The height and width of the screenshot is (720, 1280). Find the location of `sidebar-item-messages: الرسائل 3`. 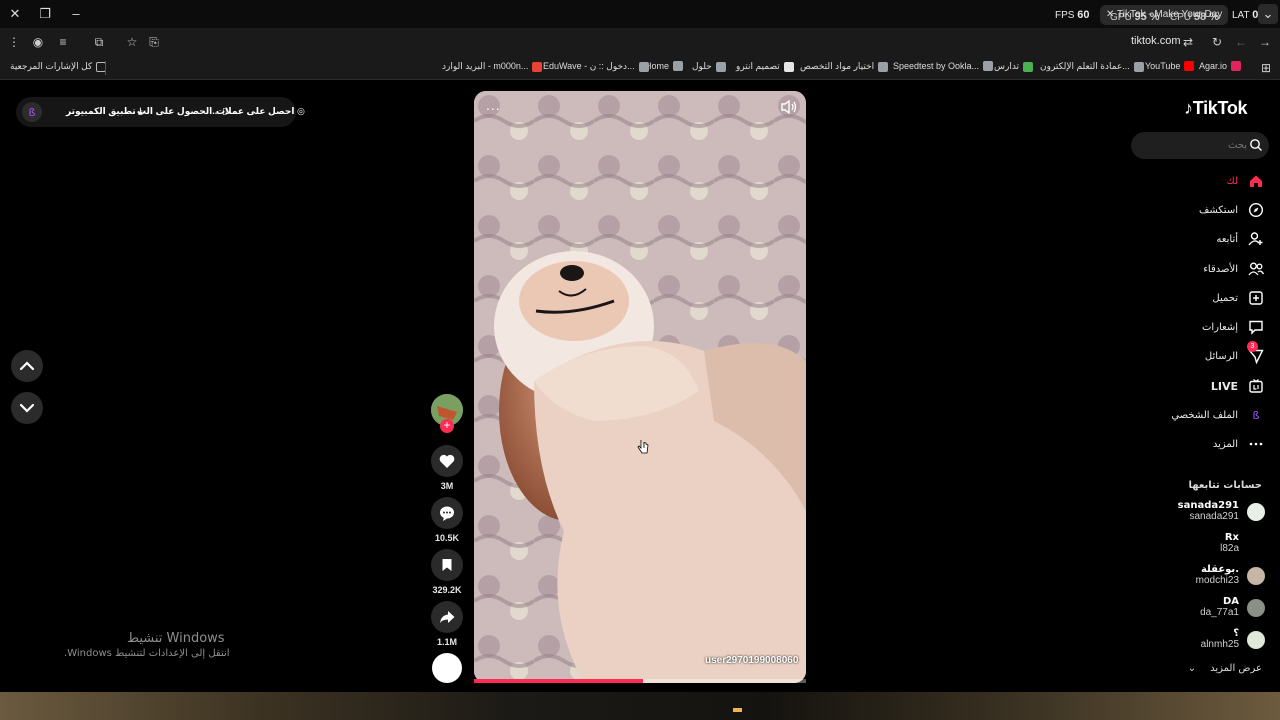

sidebar-item-messages: الرسائل 3 is located at coordinates (1234, 353).